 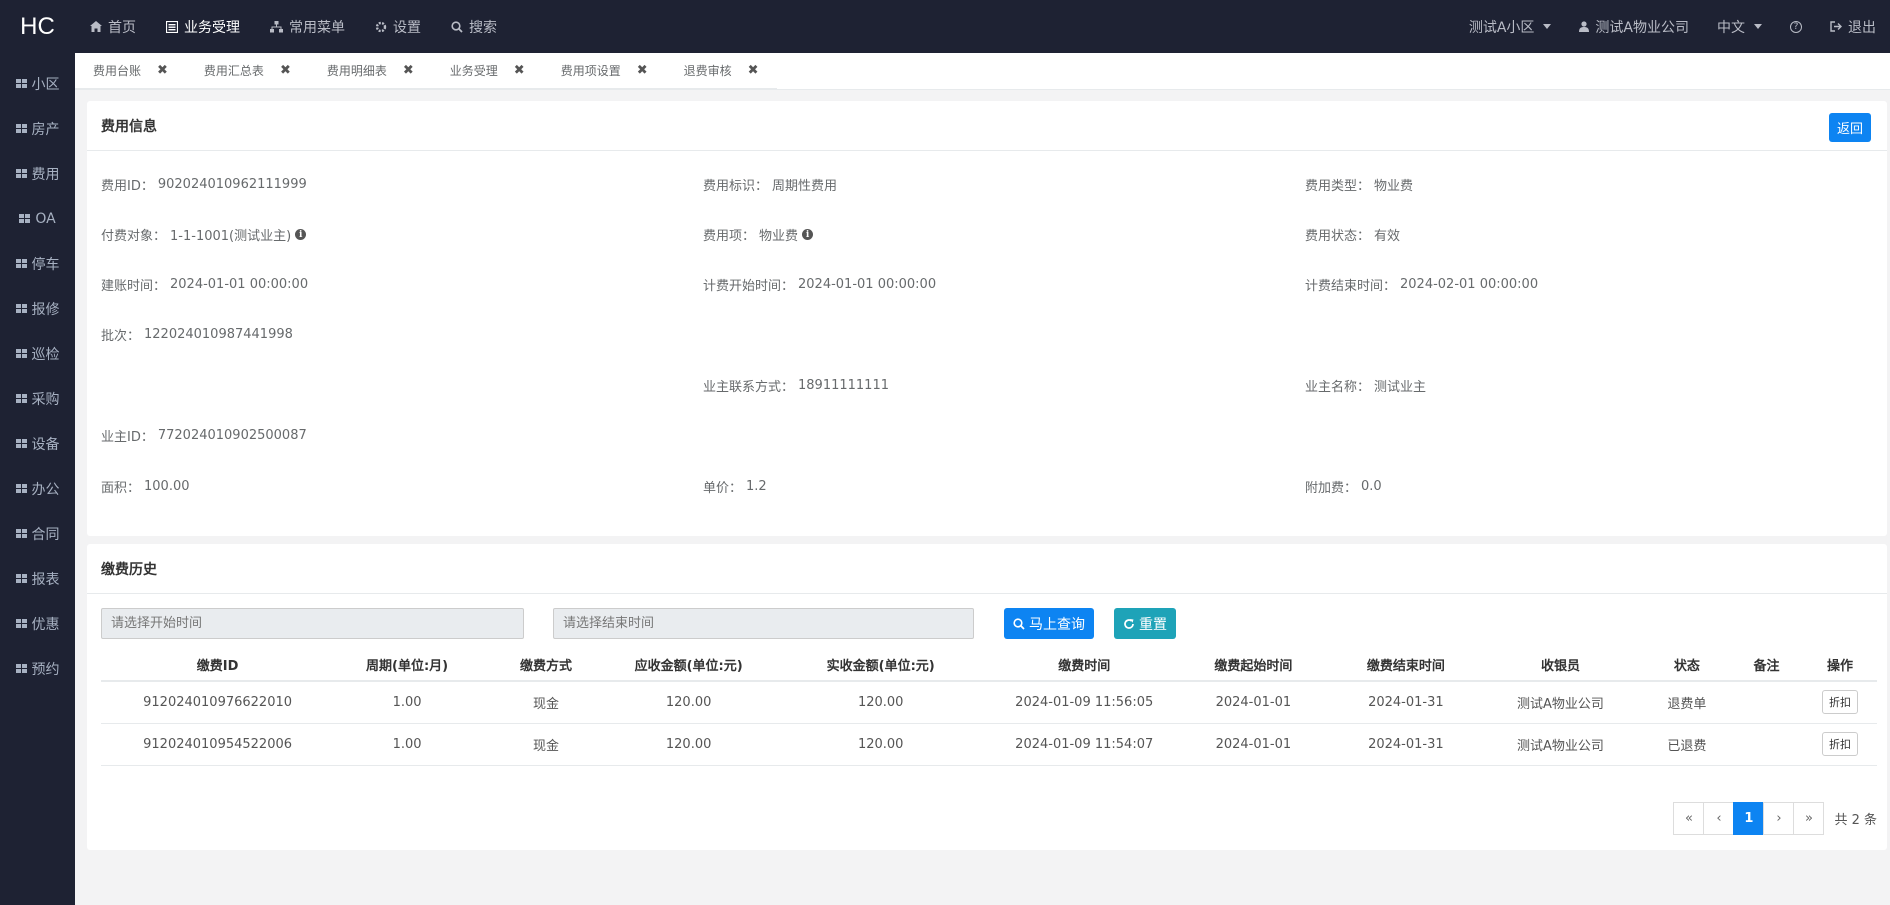 I want to click on sidebar-item-label: 房产, so click(x=45, y=129).